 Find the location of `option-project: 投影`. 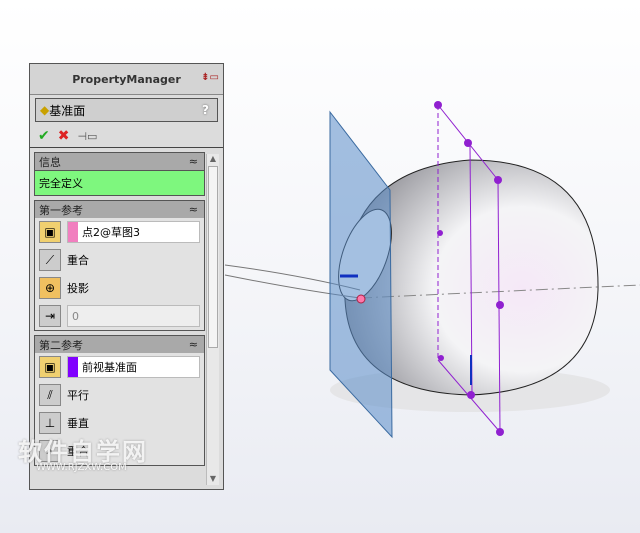

option-project: 投影 is located at coordinates (78, 288).